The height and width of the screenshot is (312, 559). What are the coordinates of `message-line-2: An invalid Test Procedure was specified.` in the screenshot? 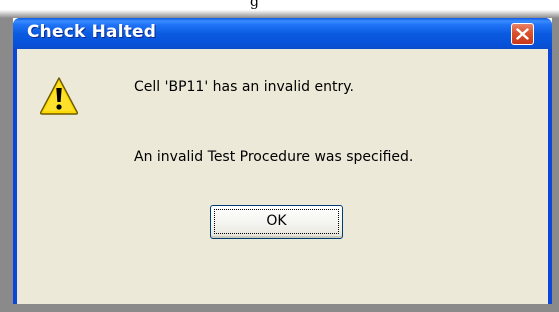 It's located at (274, 157).